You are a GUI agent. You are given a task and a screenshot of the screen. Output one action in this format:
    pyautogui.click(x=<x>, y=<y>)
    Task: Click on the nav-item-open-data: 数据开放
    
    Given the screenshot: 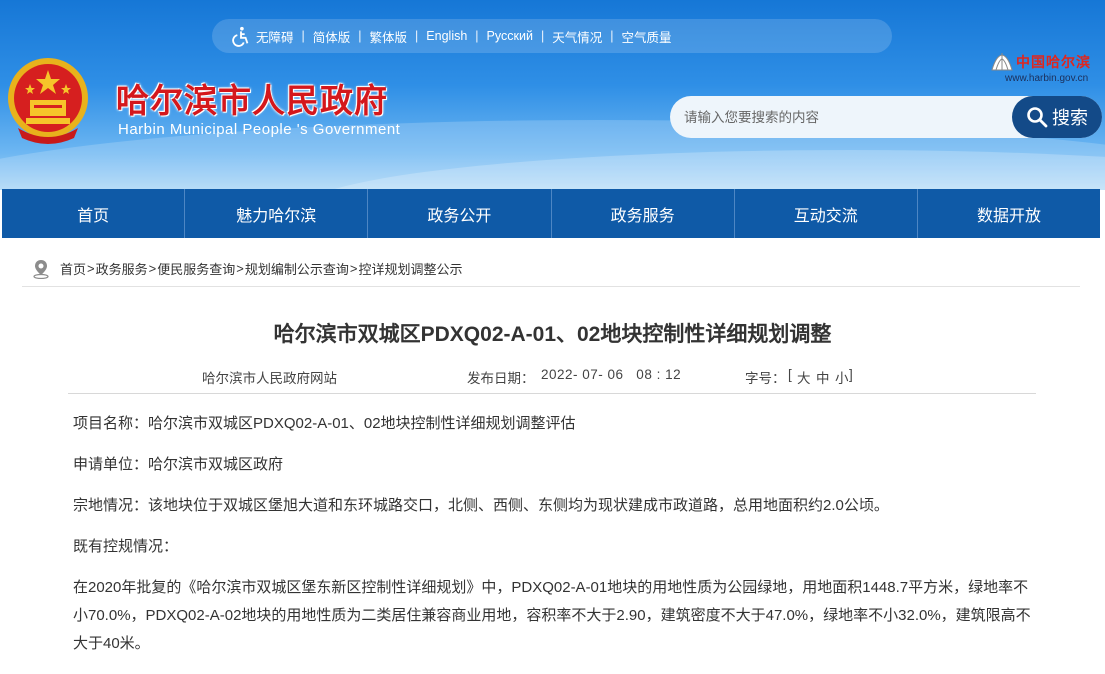 What is the action you would take?
    pyautogui.click(x=1009, y=213)
    